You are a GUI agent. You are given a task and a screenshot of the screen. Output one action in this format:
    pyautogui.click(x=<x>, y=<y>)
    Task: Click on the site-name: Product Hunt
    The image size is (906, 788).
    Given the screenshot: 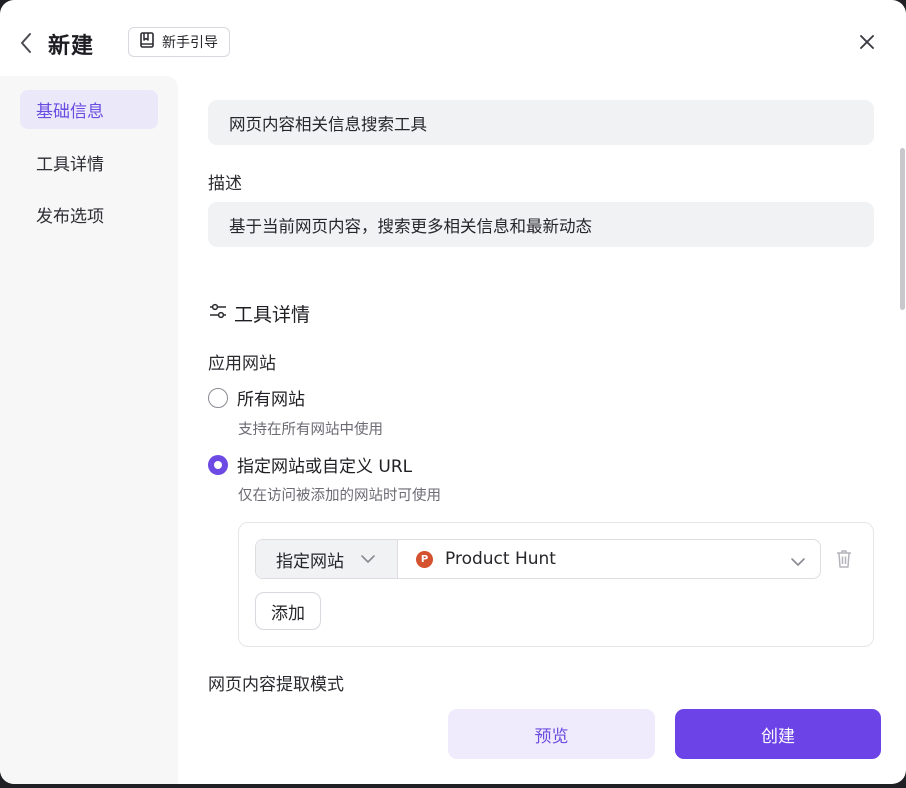 What is the action you would take?
    pyautogui.click(x=500, y=559)
    